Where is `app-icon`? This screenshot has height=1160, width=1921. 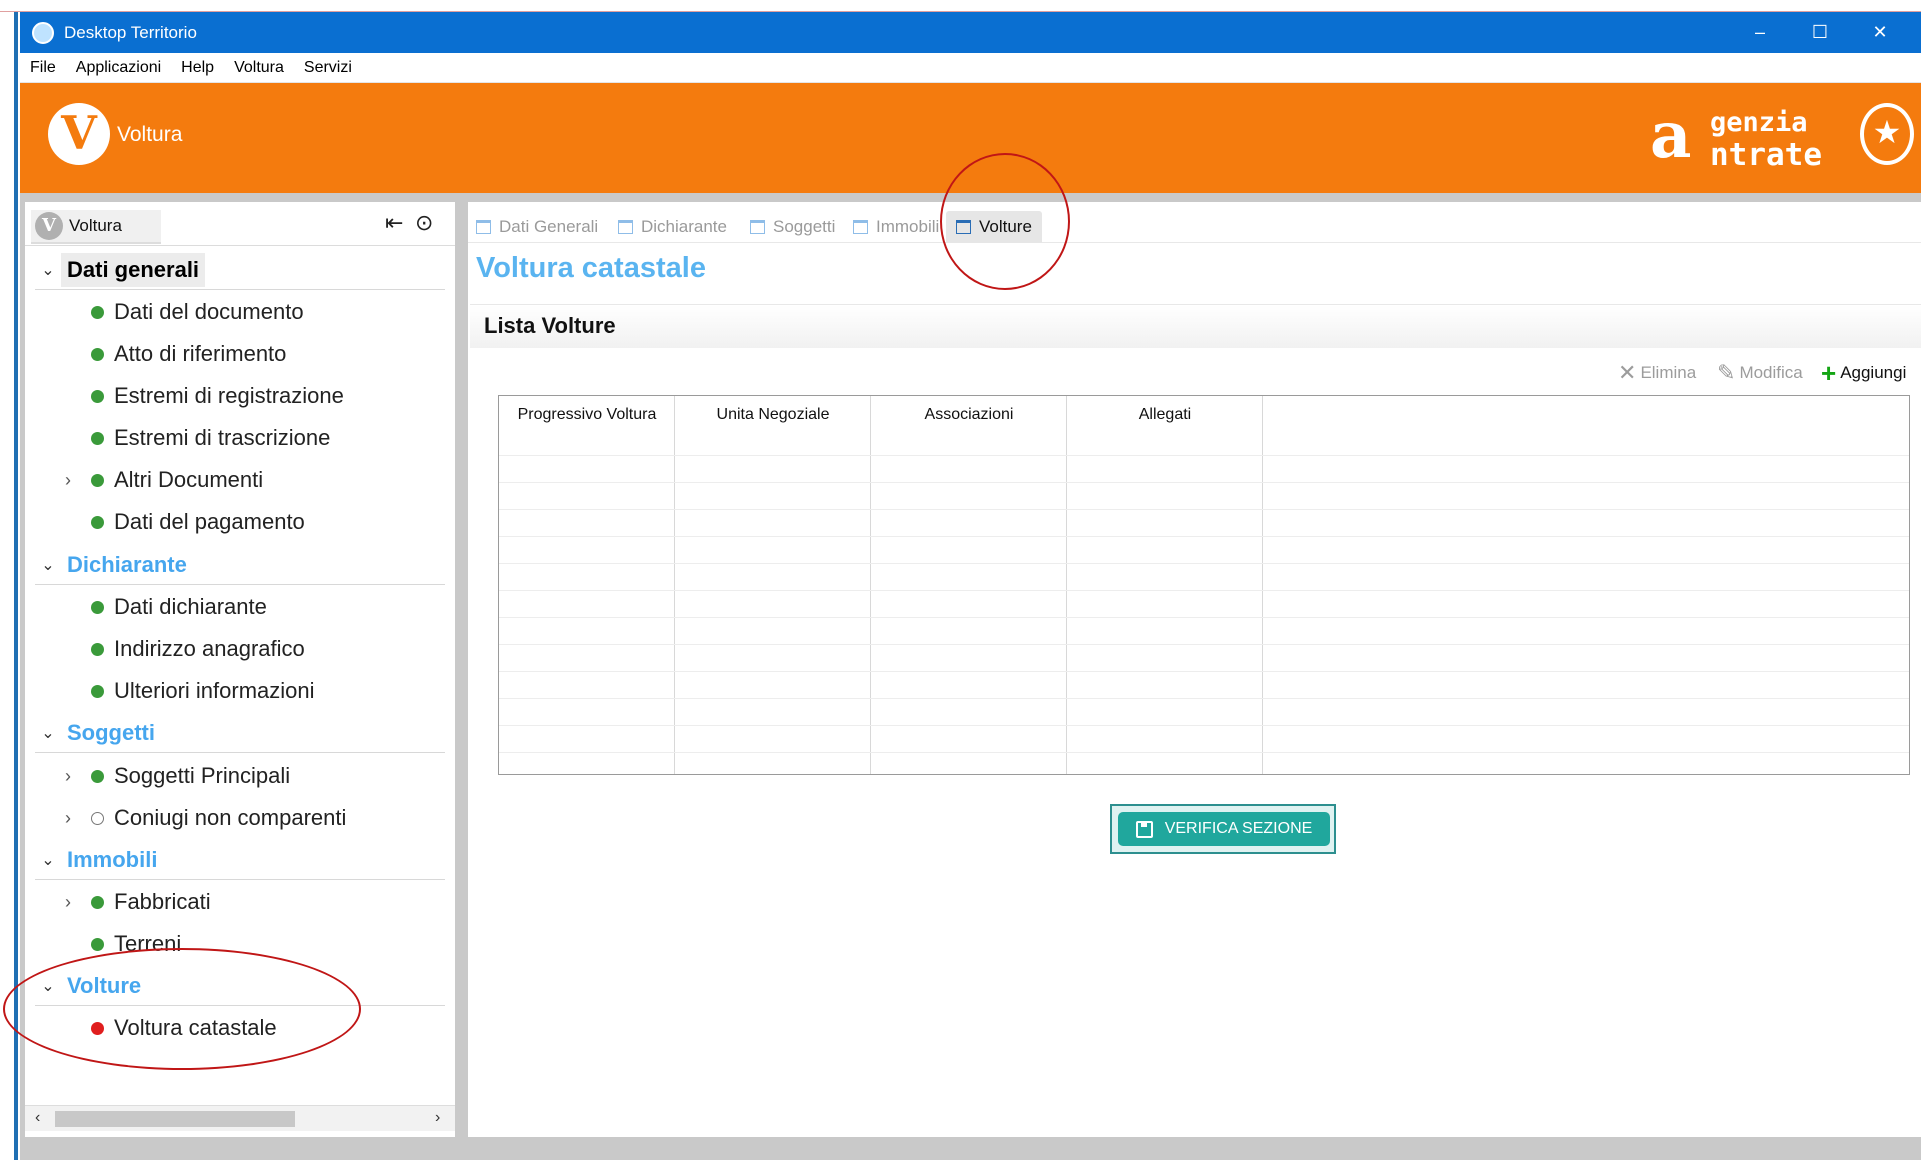 app-icon is located at coordinates (43, 32).